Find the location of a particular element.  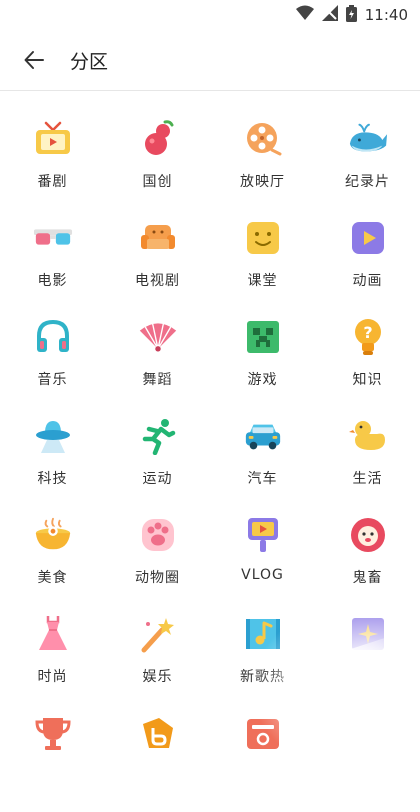

paw-icon is located at coordinates (158, 535).